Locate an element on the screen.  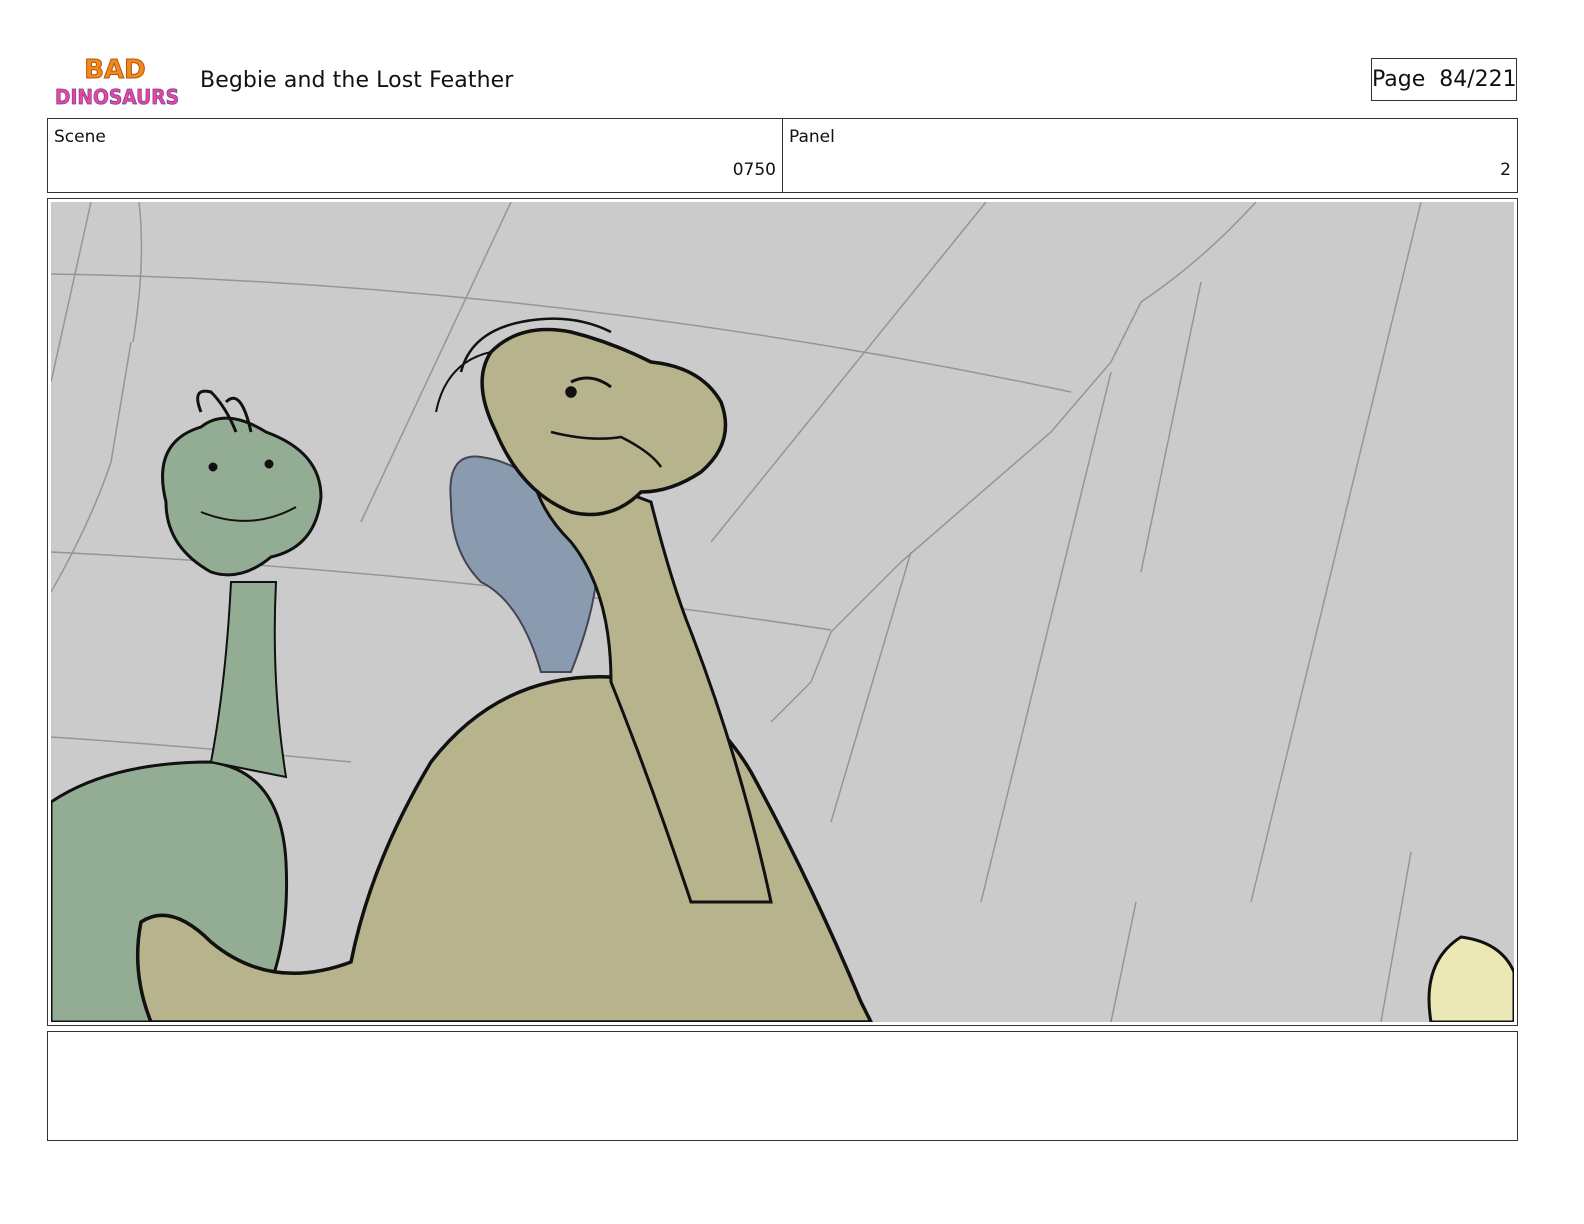
panel-notes-box is located at coordinates (782, 1086).